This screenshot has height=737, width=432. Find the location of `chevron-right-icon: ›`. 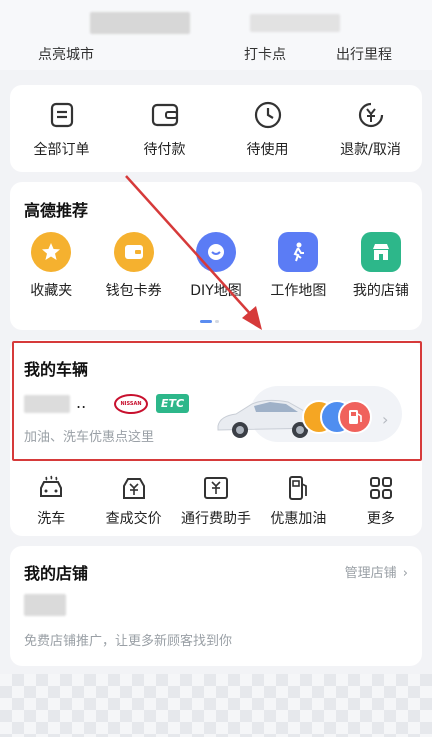

chevron-right-icon: › is located at coordinates (405, 573).